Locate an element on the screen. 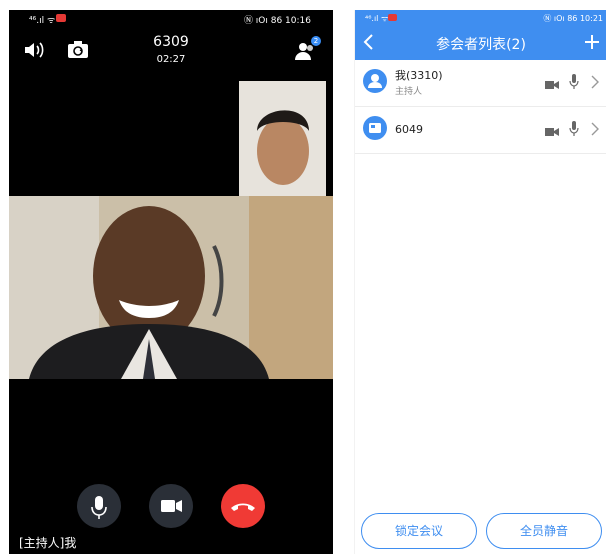 Image resolution: width=606 pixels, height=554 pixels. call-topbar: 6309 02:27 2 is located at coordinates (171, 54).